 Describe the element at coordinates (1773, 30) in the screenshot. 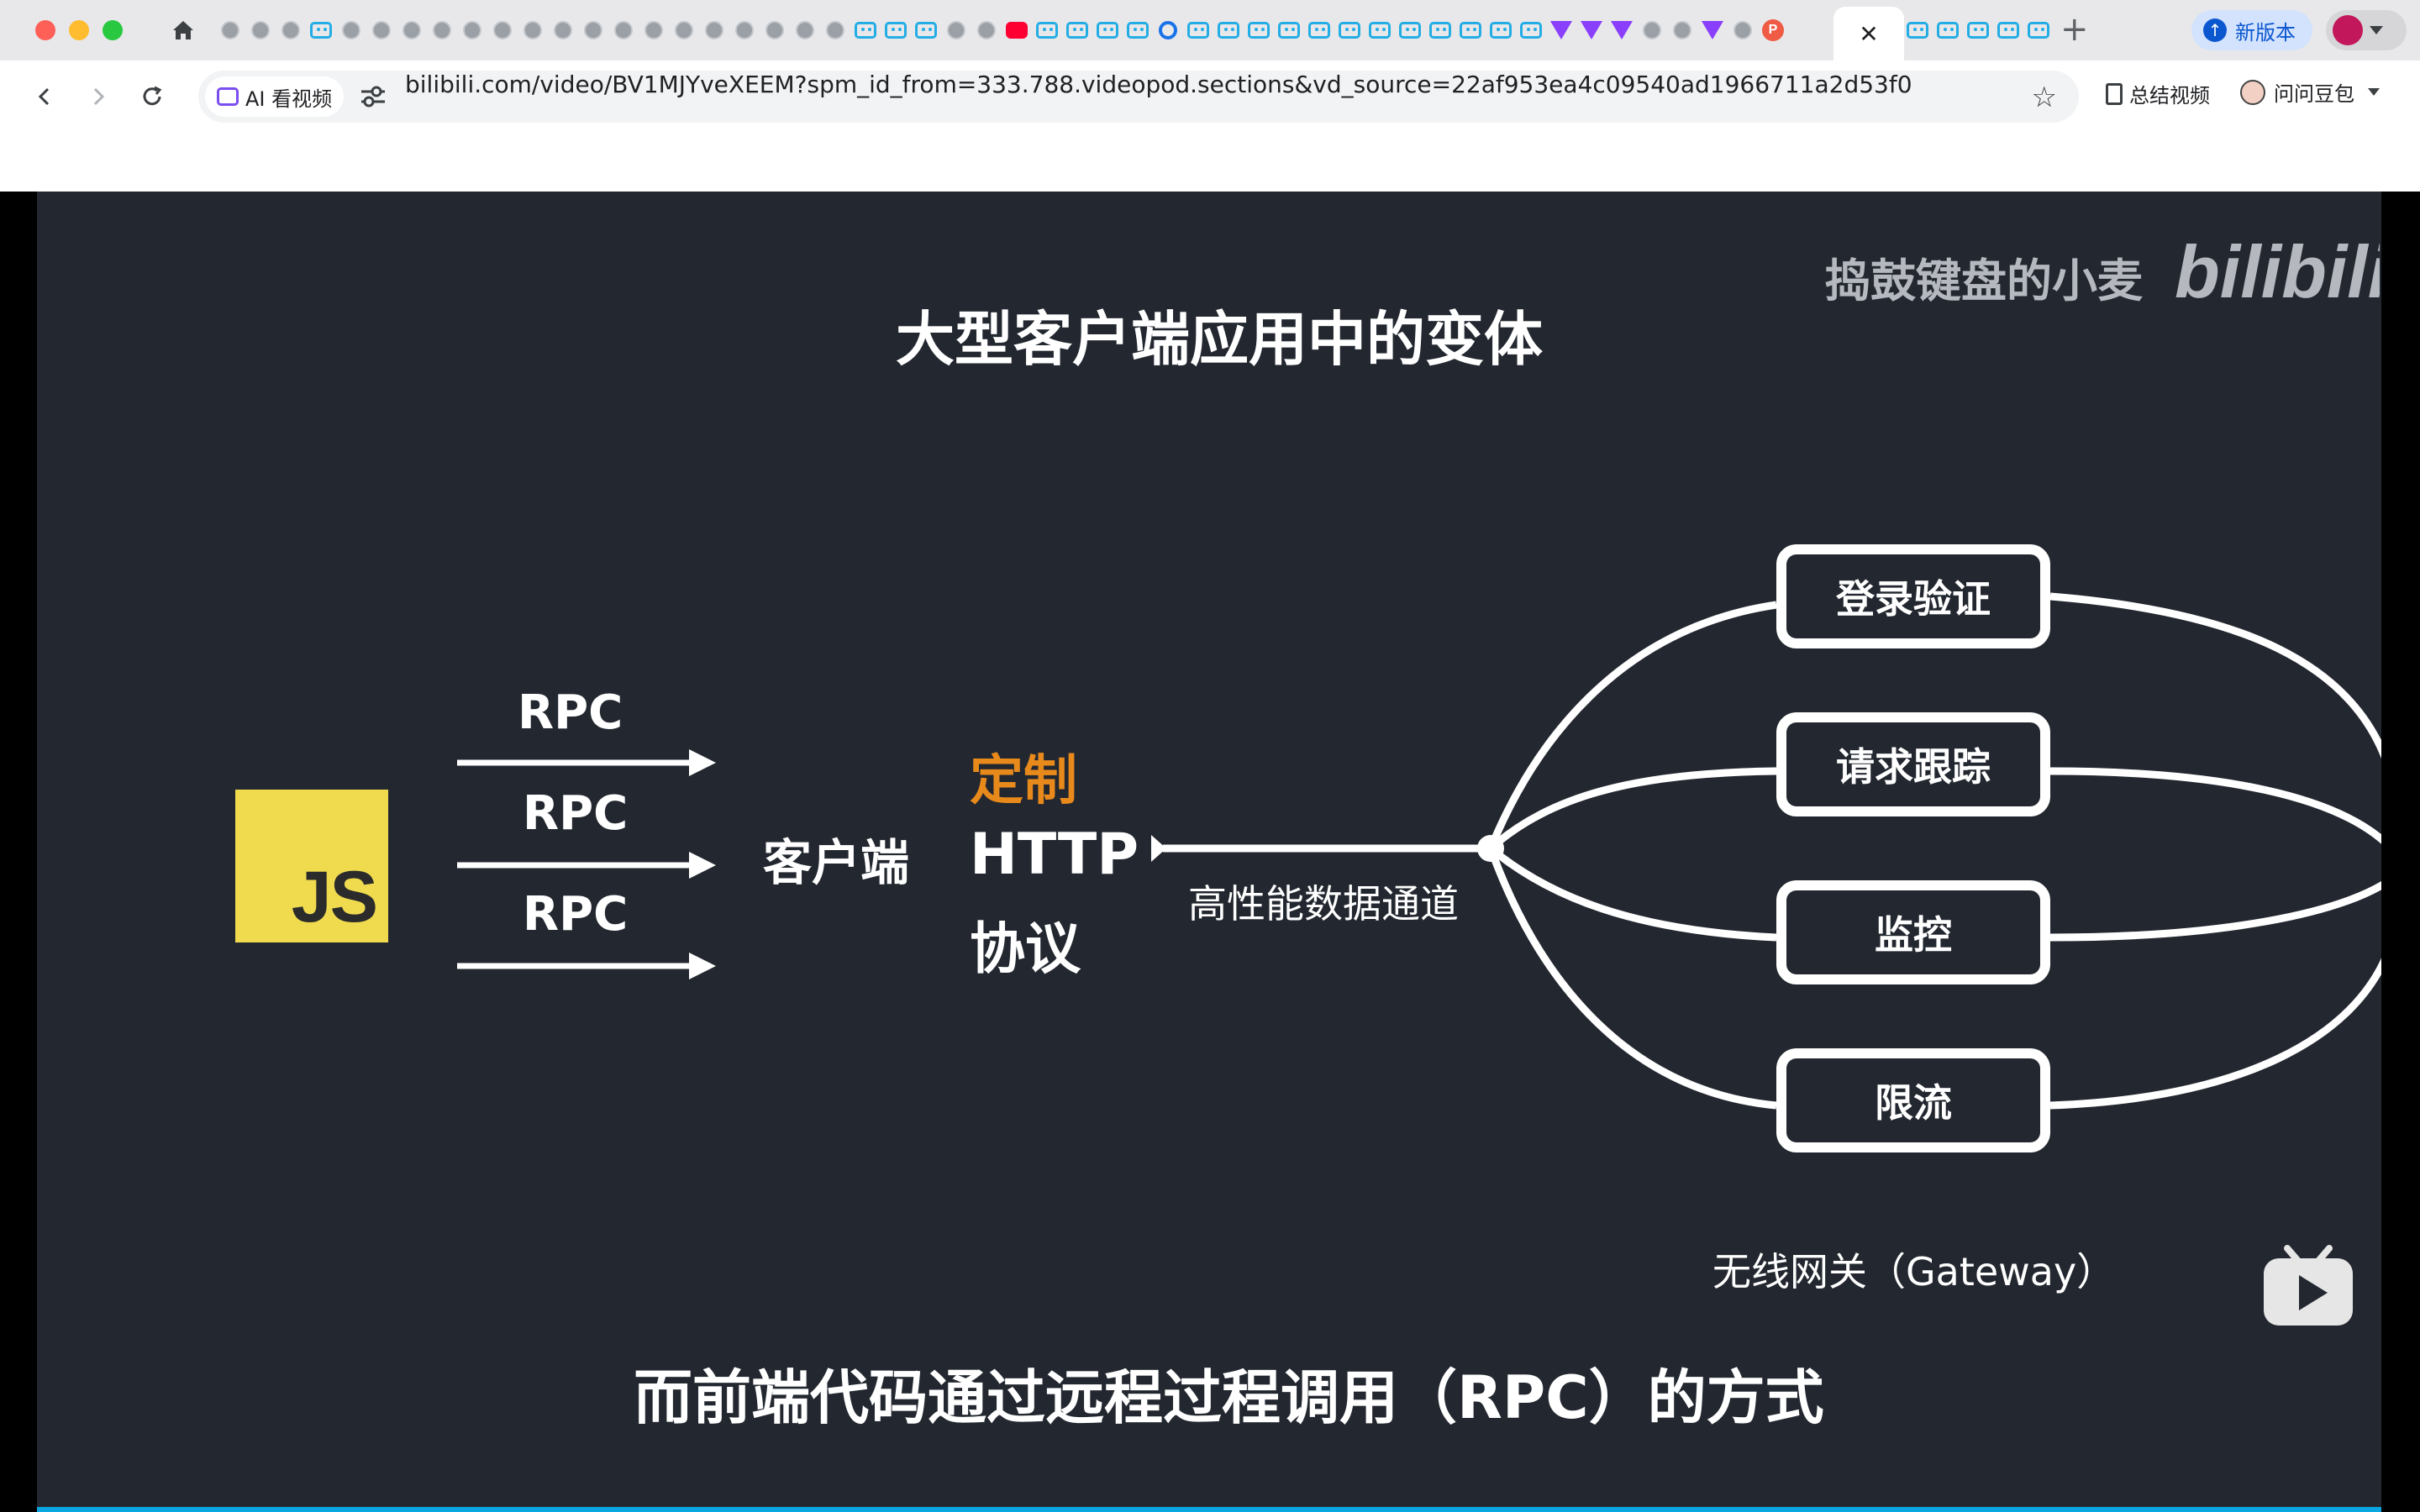

I see `pinned-left-tab-51: P` at that location.